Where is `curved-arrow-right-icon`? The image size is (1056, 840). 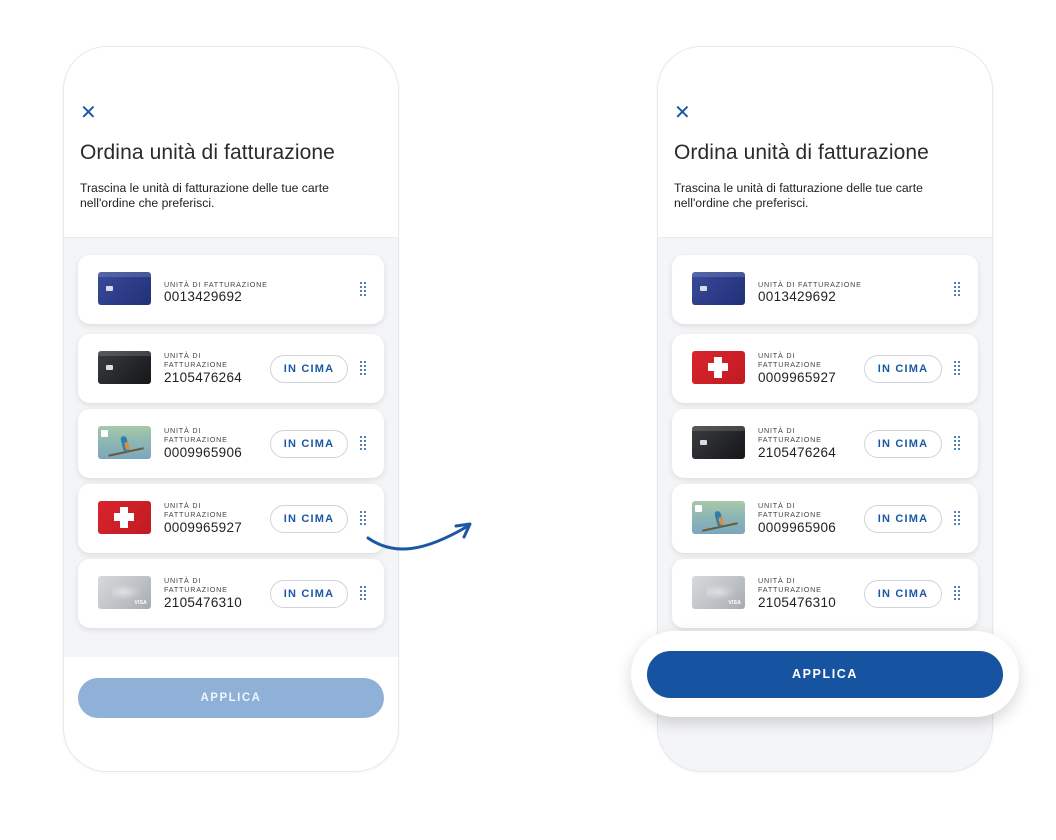
curved-arrow-right-icon is located at coordinates (419, 536).